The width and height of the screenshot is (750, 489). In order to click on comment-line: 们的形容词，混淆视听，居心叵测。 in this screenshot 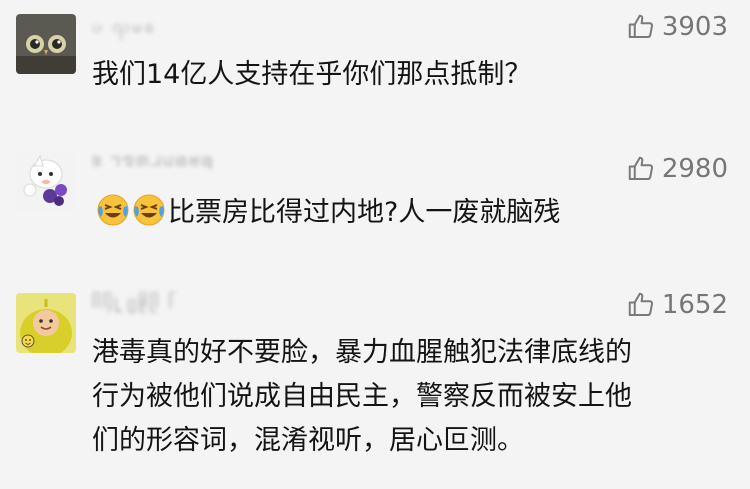, I will do `click(308, 440)`.